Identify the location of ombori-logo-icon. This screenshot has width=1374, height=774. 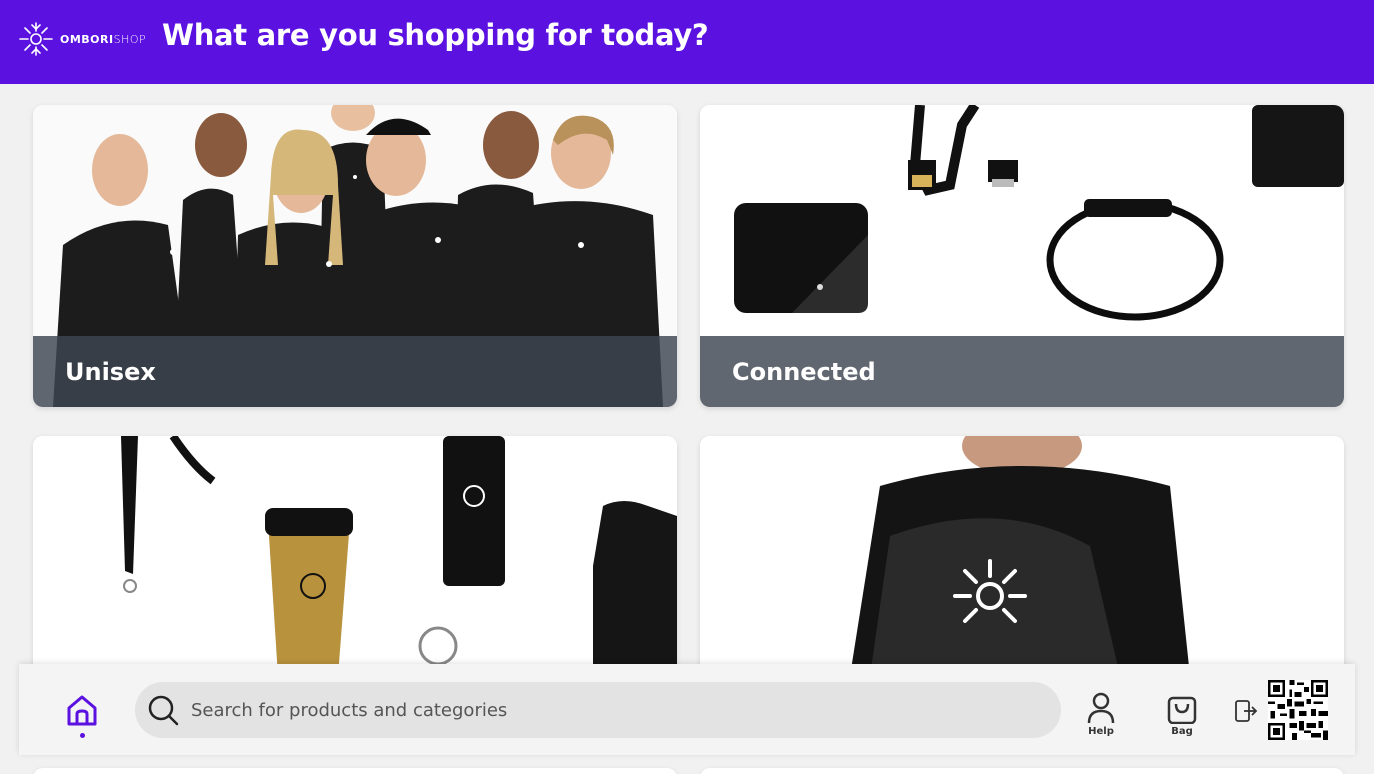
(36, 39).